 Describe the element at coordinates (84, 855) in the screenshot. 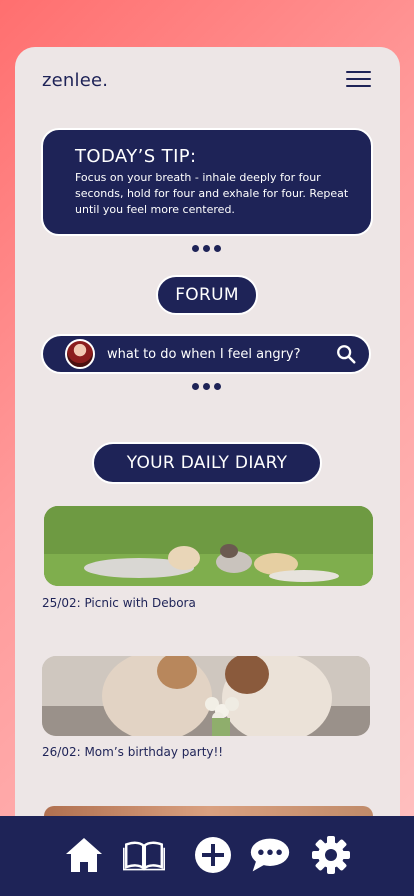

I see `home-icon` at that location.